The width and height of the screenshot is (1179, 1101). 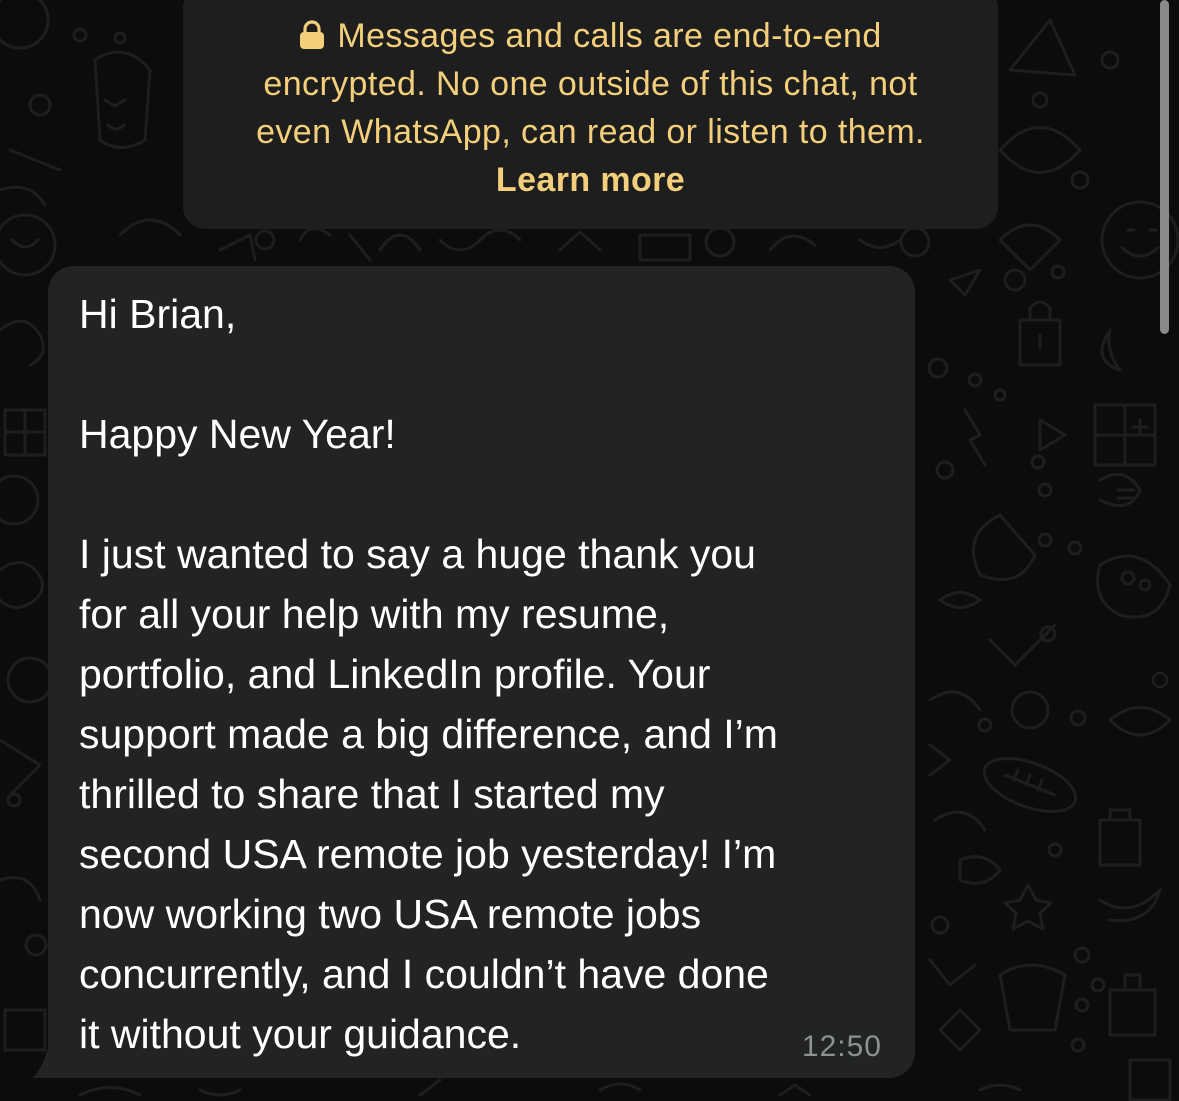 What do you see at coordinates (417, 554) in the screenshot?
I see `message-body-line: I just wanted to say a huge thank you` at bounding box center [417, 554].